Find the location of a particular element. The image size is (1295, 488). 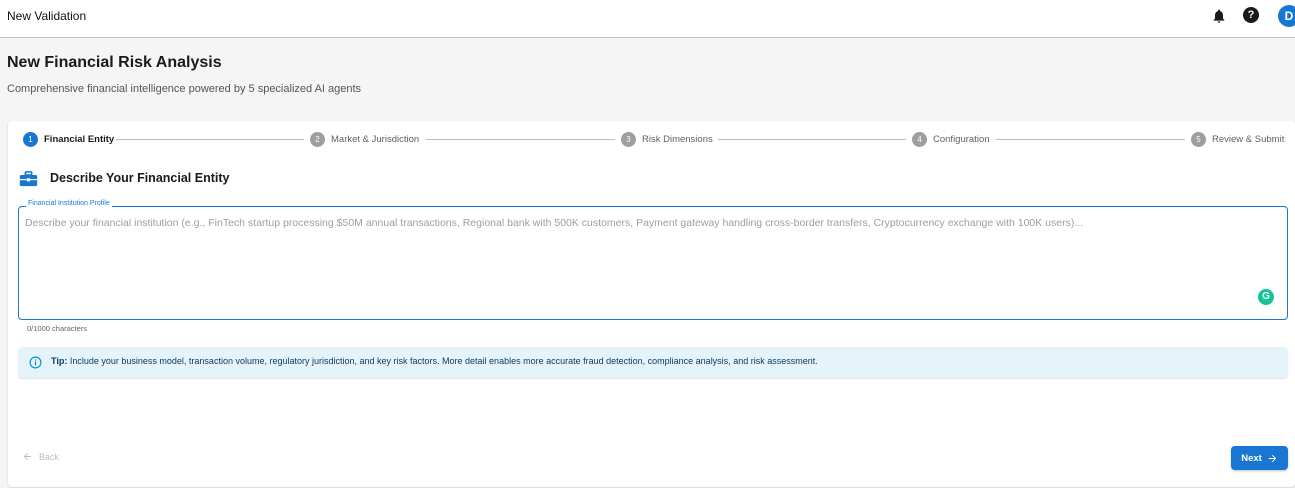

page-title: New Financial Risk Analysis is located at coordinates (114, 62).